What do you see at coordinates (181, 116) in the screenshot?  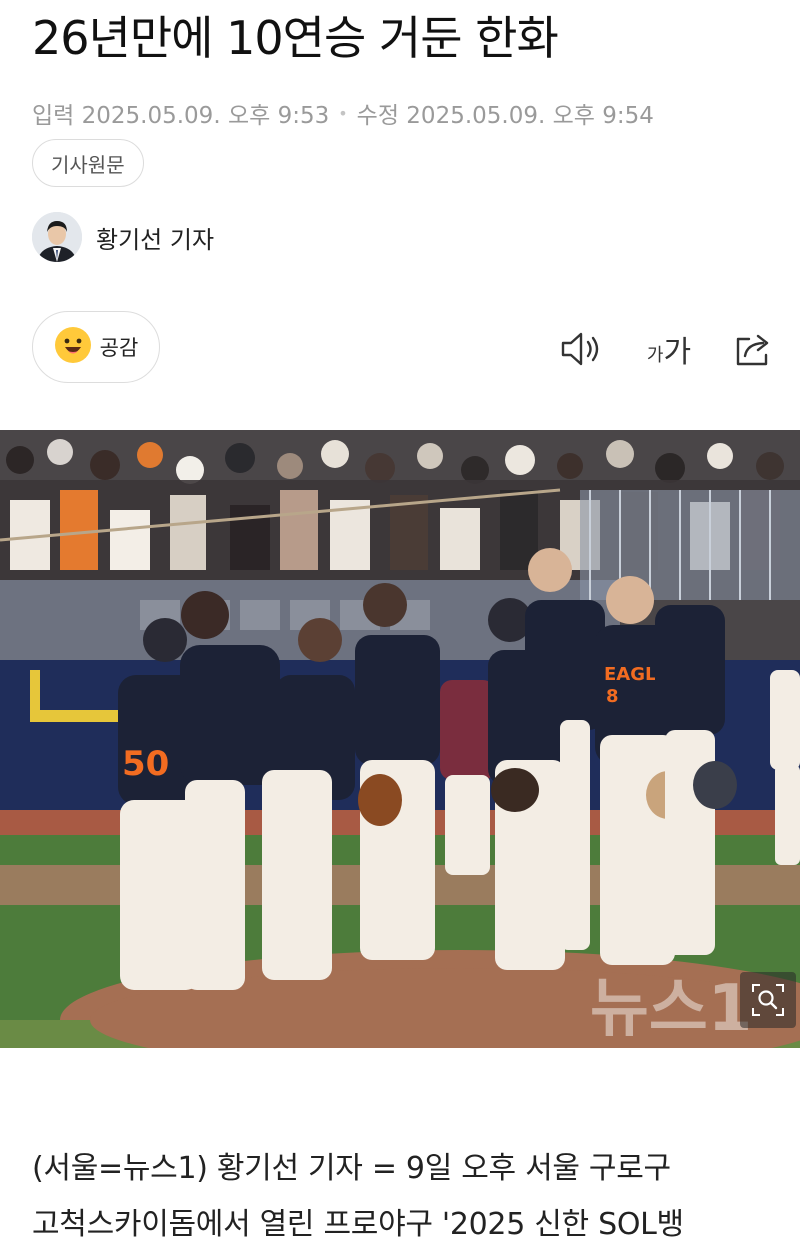 I see `published-date: 입력 2025.05.09. 오후 9:53` at bounding box center [181, 116].